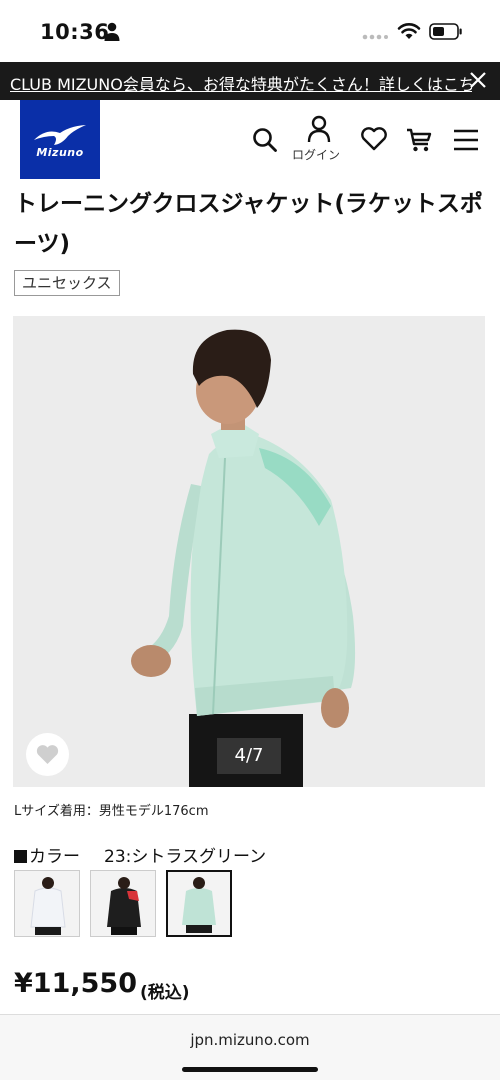 This screenshot has height=1080, width=500. Describe the element at coordinates (445, 31) in the screenshot. I see `battery-icon` at that location.